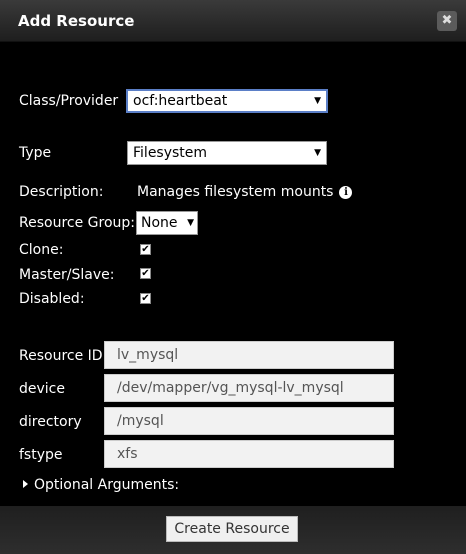 This screenshot has height=554, width=466. I want to click on dialog-footer: Create Resource, so click(233, 530).